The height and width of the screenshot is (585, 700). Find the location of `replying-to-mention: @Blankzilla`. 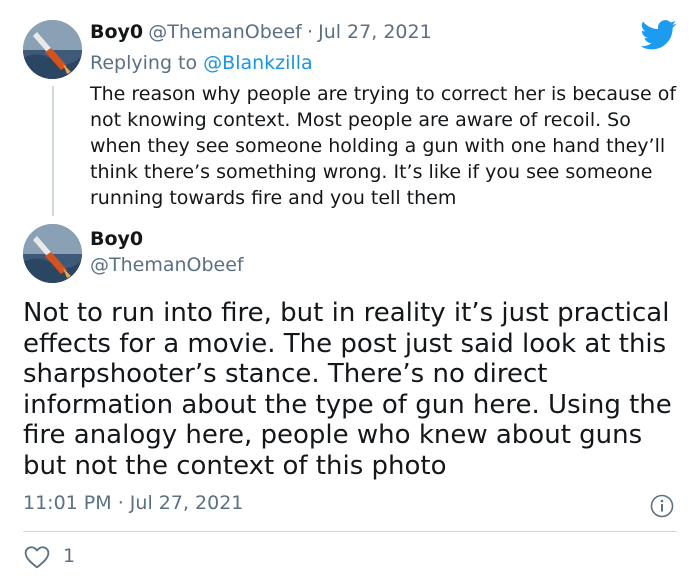

replying-to-mention: @Blankzilla is located at coordinates (257, 63).